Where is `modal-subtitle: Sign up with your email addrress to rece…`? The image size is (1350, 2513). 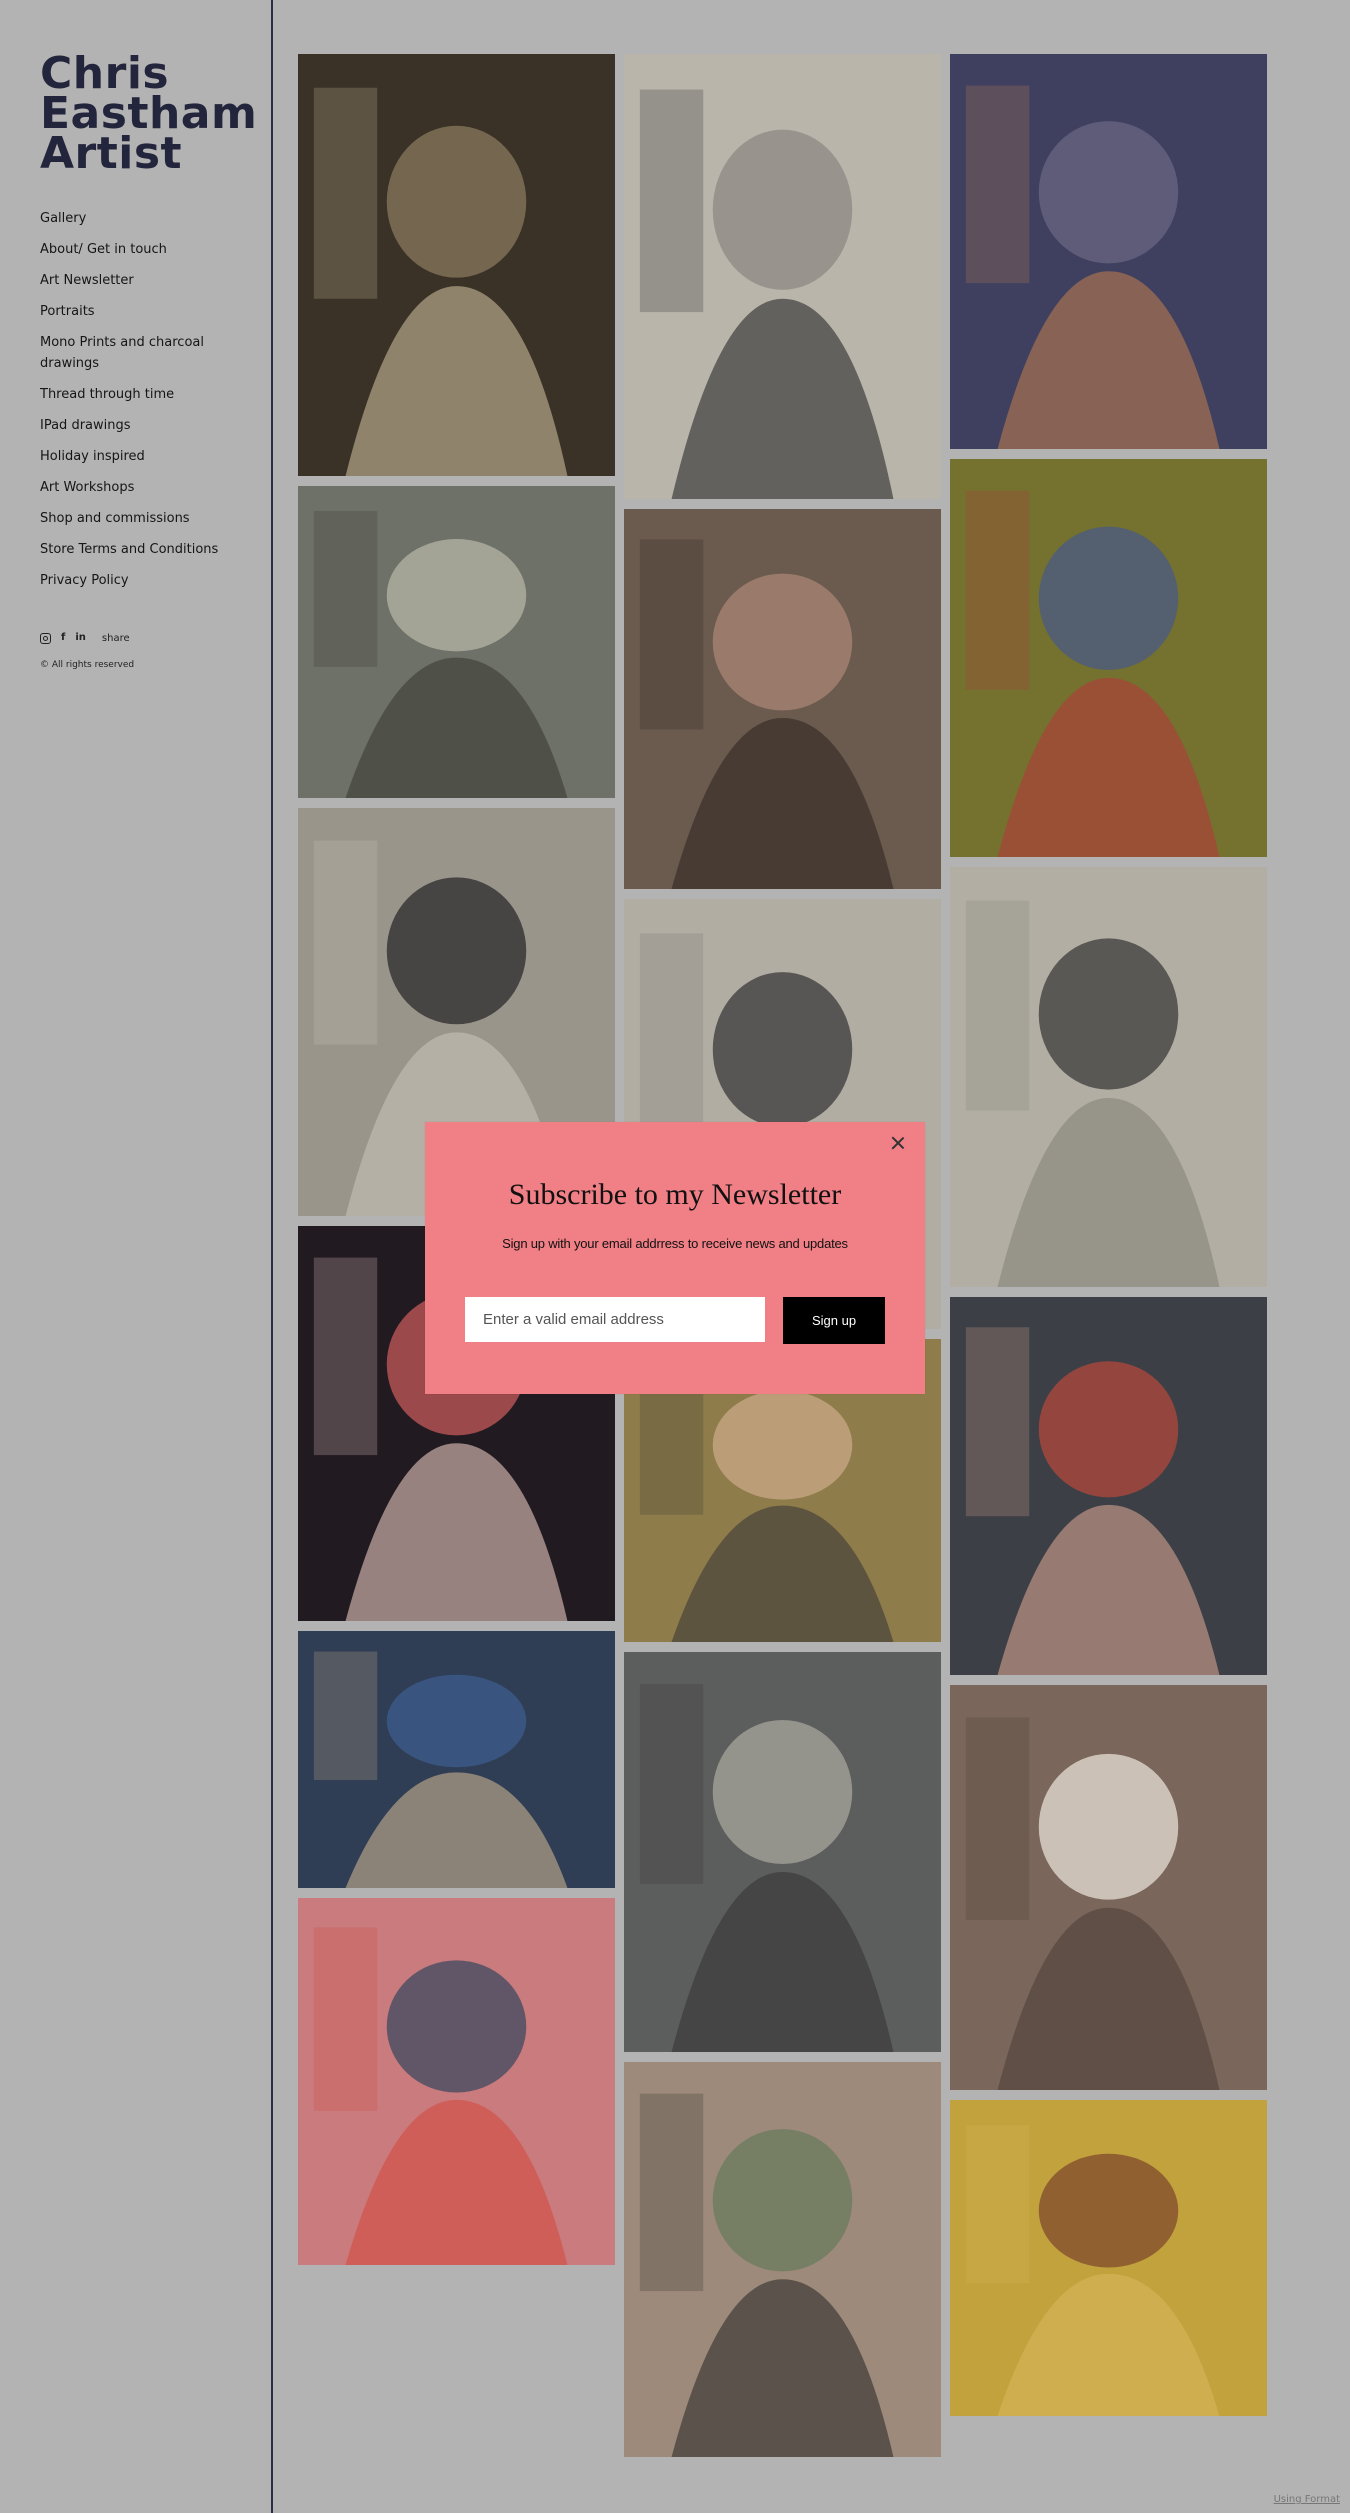
modal-subtitle: Sign up with your email addrress to rece… is located at coordinates (675, 1243).